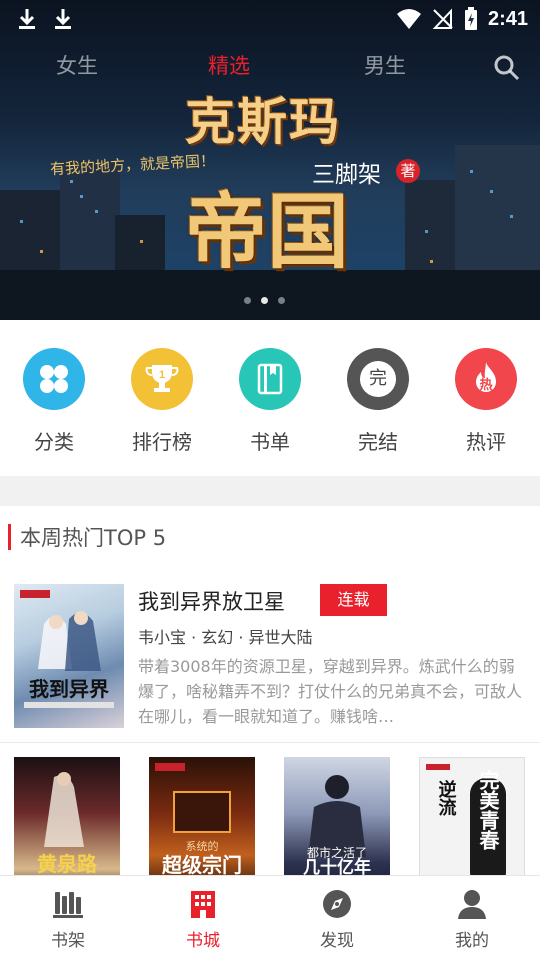 This screenshot has height=960, width=540. I want to click on nav-label: 发现, so click(337, 941).